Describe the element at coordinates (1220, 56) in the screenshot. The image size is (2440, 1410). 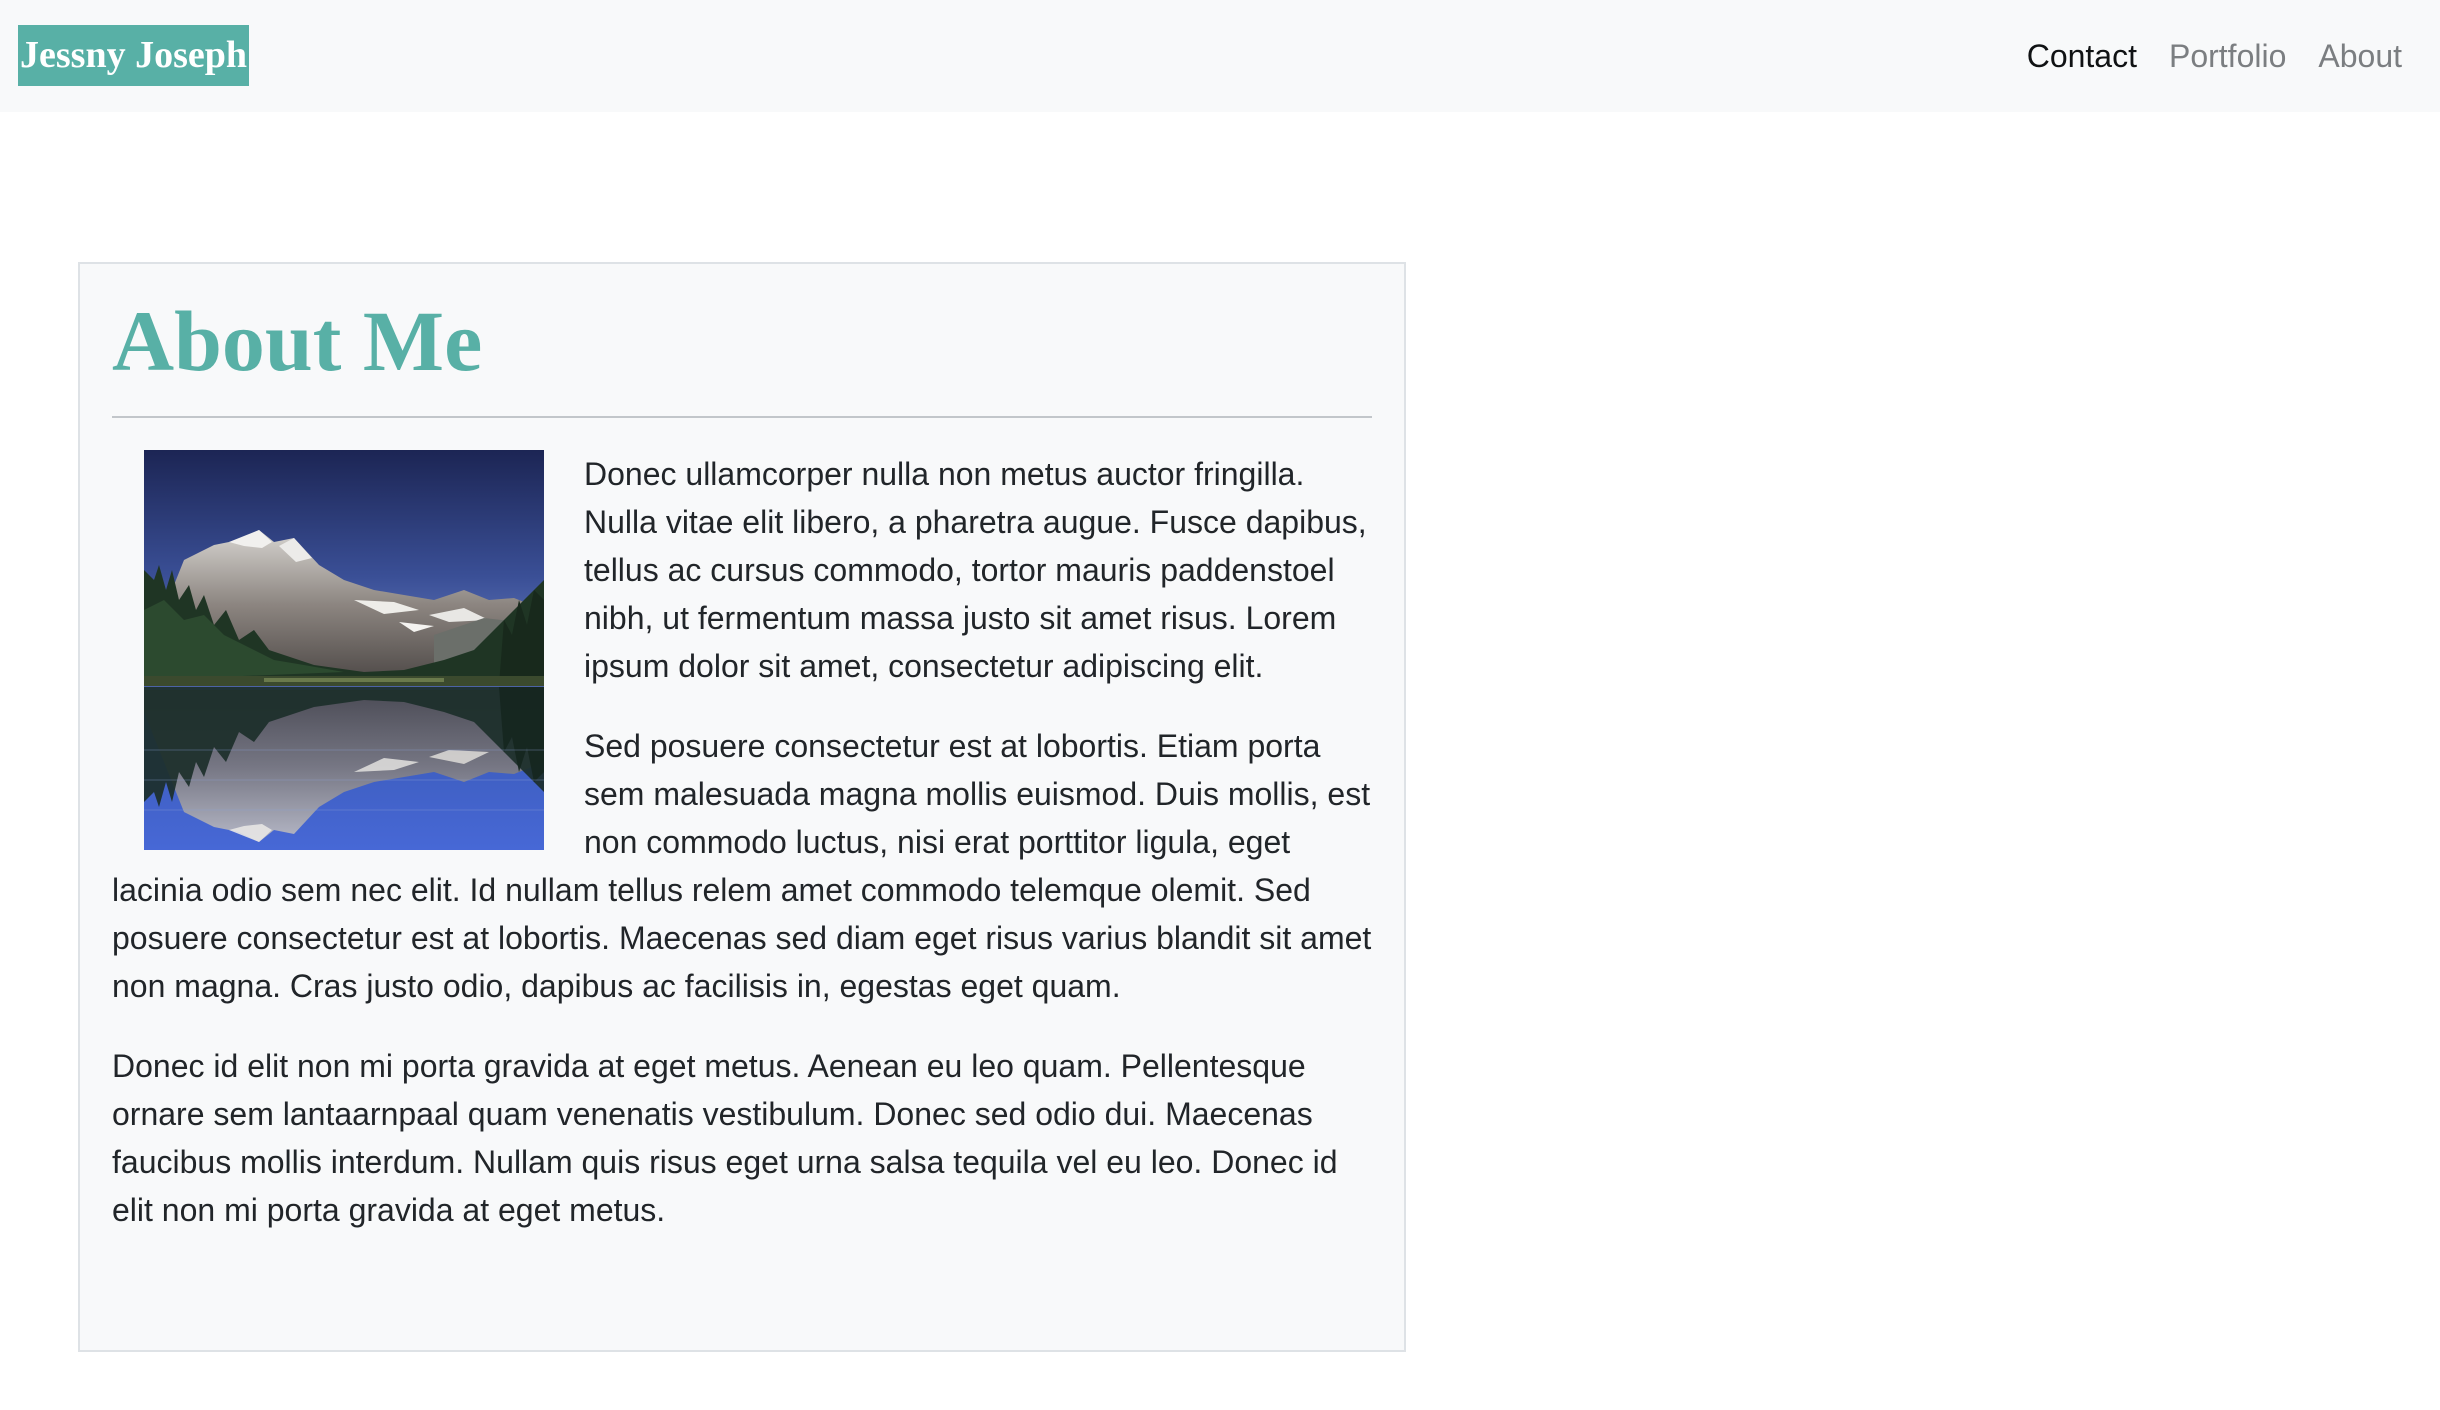
I see `top-navbar: Jessny Joseph Contact Portfolio About` at that location.